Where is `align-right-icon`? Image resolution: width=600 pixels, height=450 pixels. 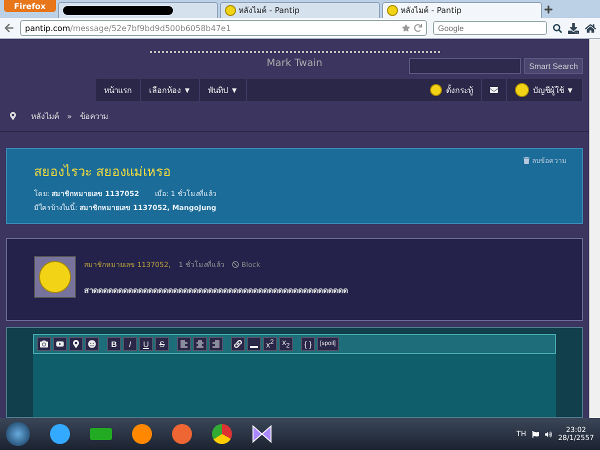
align-right-icon is located at coordinates (216, 344).